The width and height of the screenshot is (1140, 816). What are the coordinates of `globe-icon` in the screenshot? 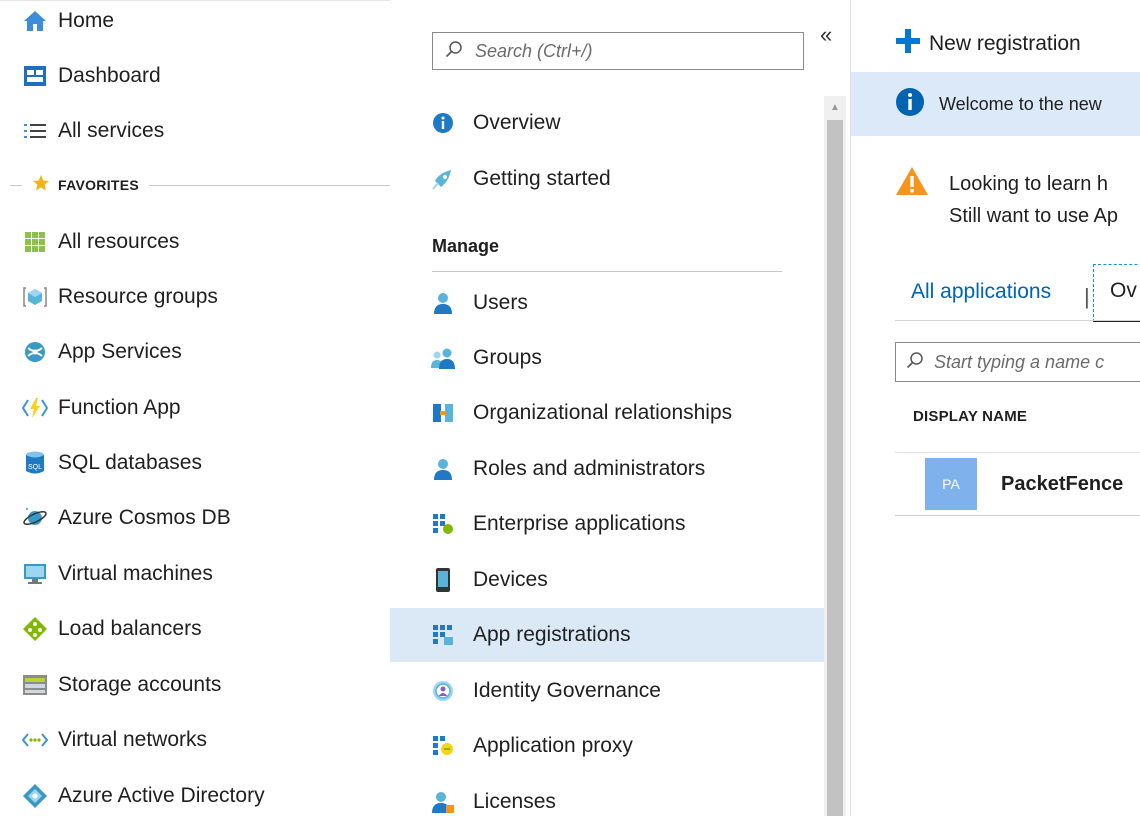 It's located at (35, 352).